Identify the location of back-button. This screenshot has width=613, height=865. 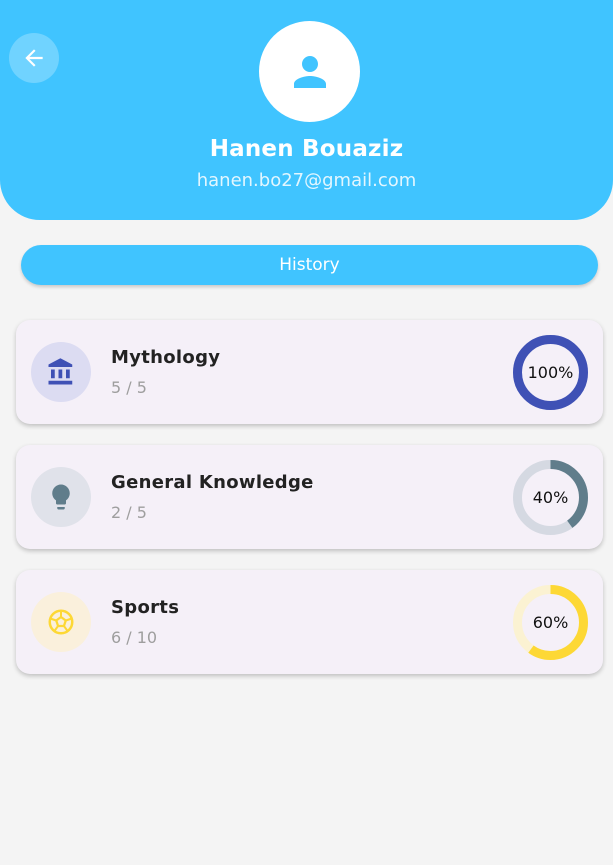
(34, 58).